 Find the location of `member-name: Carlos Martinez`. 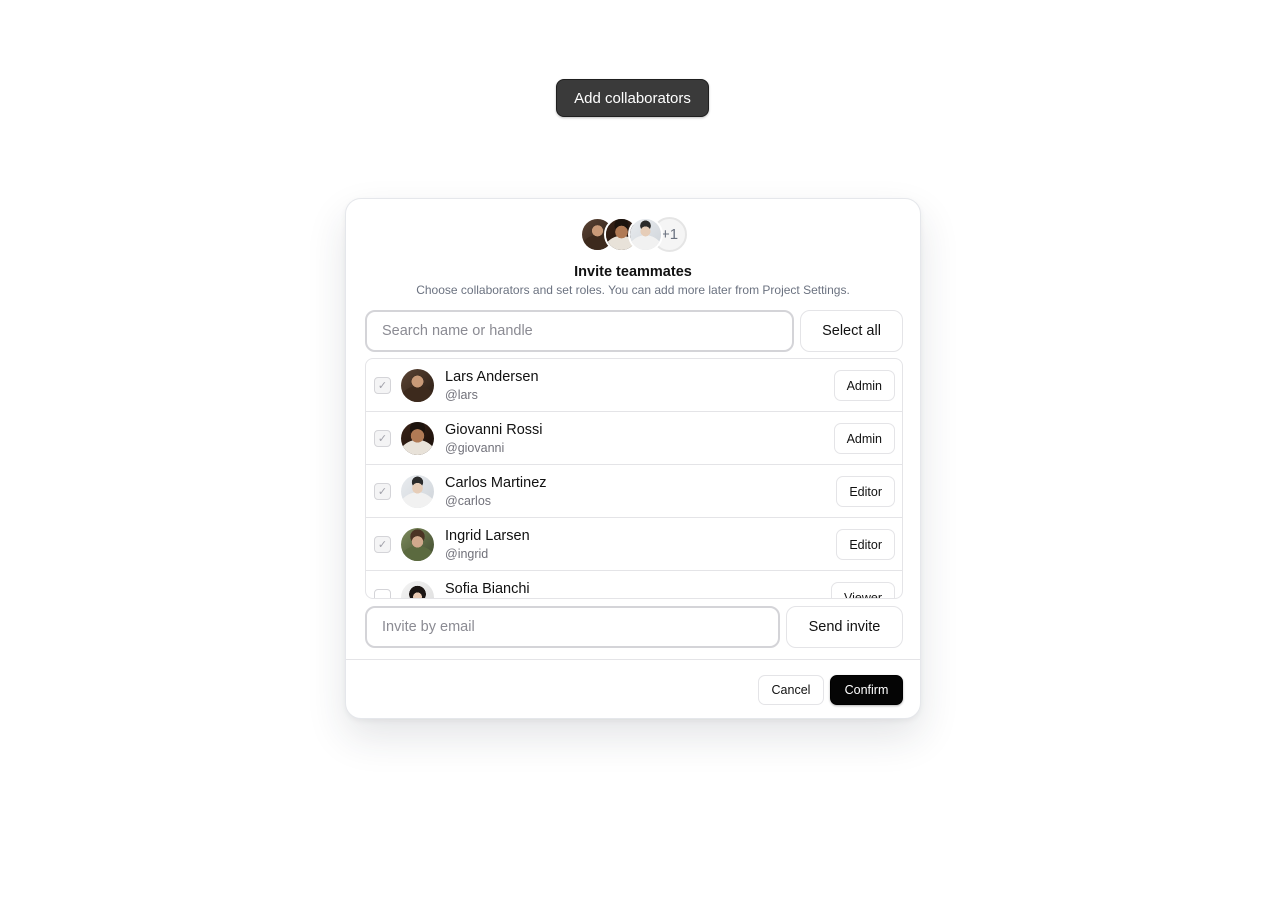

member-name: Carlos Martinez is located at coordinates (496, 483).